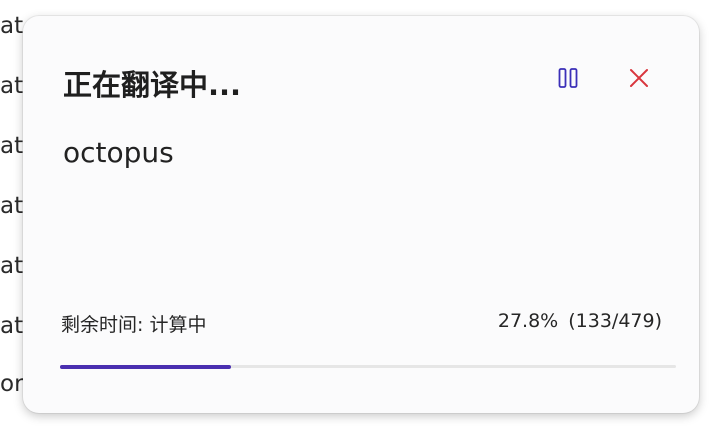 Image resolution: width=726 pixels, height=431 pixels. I want to click on remaining-time-label: 剩余时间: 计算中, so click(134, 325).